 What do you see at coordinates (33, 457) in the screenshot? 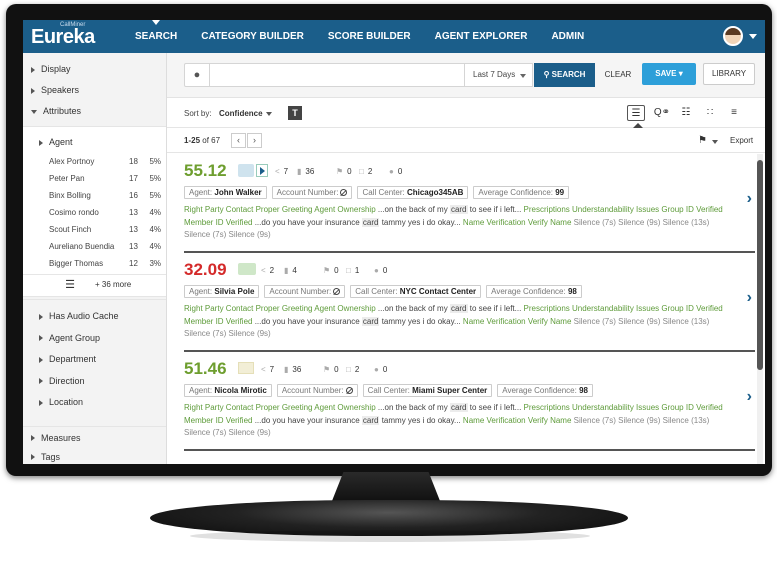
I see `caret-right-icon` at bounding box center [33, 457].